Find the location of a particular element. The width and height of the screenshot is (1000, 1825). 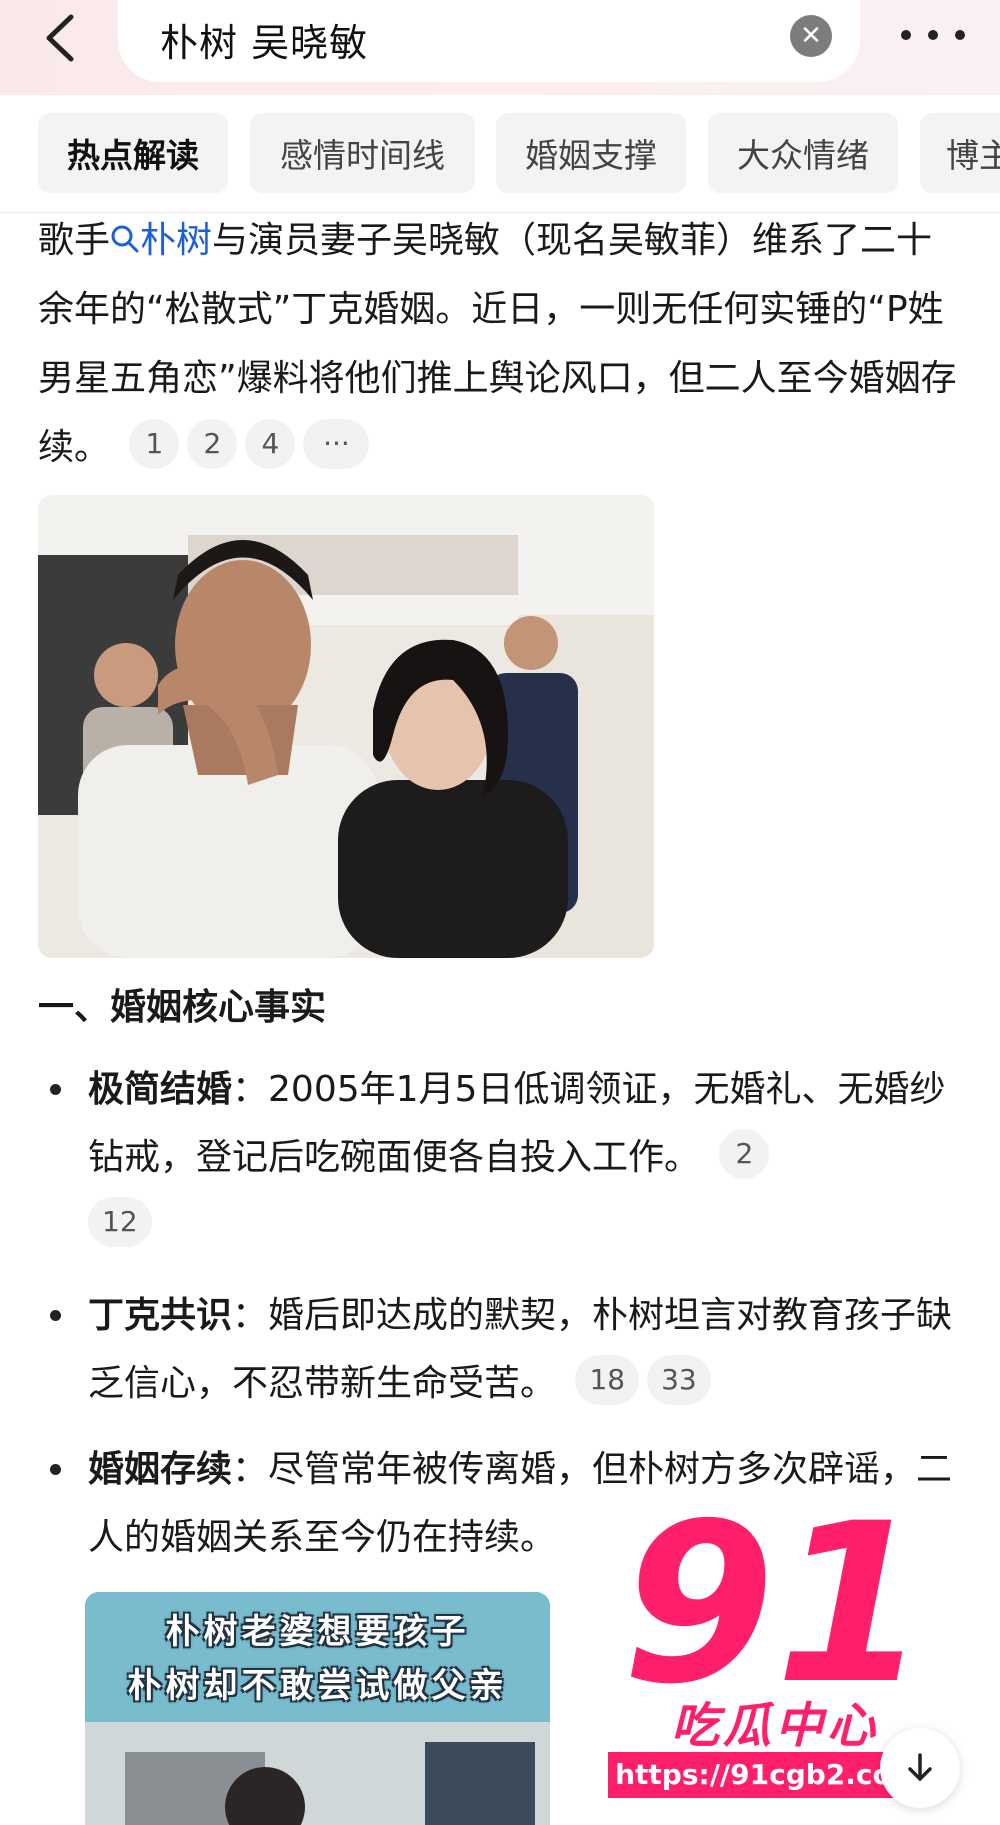

image-caption-line1: 朴树老婆想要孩子 is located at coordinates (317, 1632).